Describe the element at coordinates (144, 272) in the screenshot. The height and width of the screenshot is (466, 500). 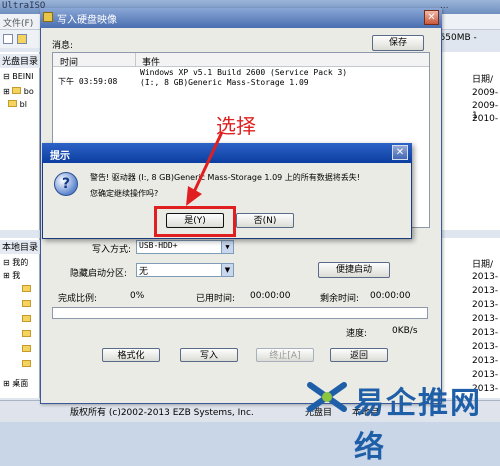
I see `hide-boot-partition-value: 无` at that location.